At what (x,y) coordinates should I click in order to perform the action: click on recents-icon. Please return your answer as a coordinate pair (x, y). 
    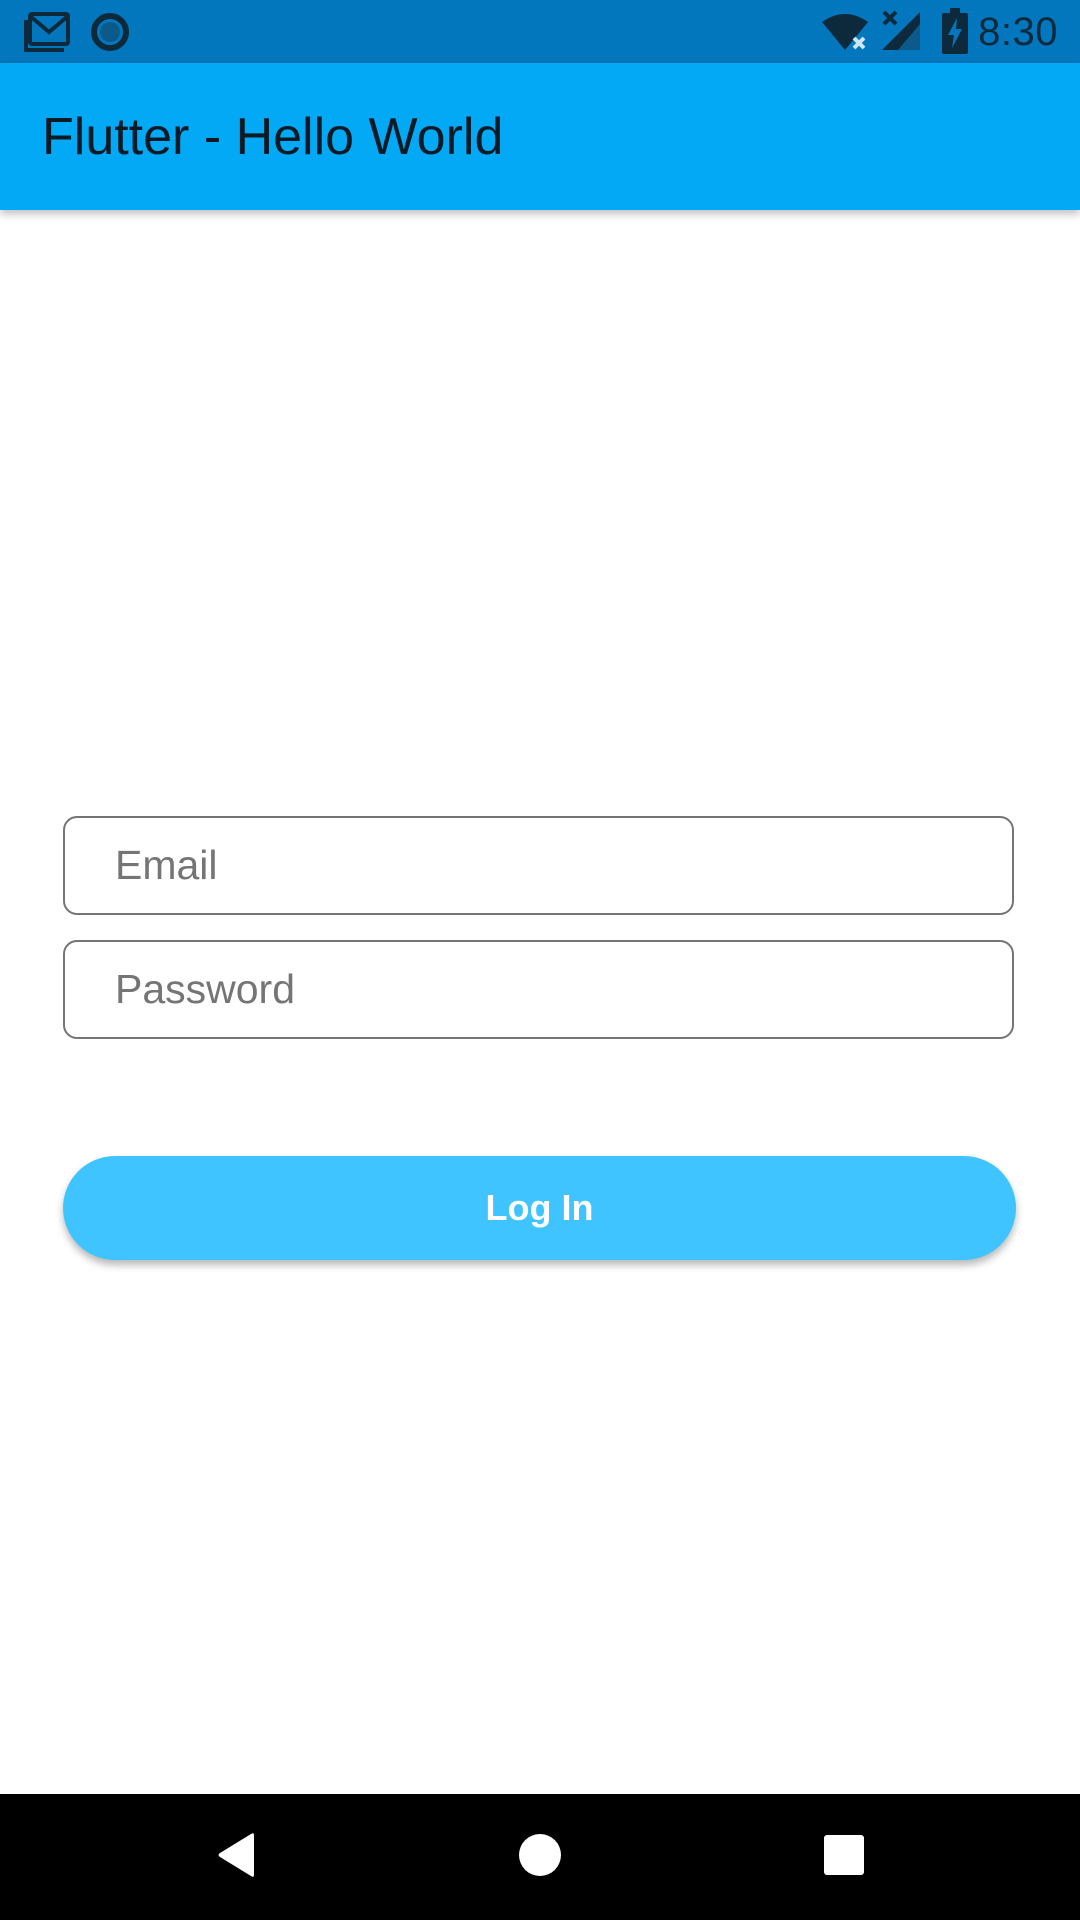
    Looking at the image, I should click on (844, 1857).